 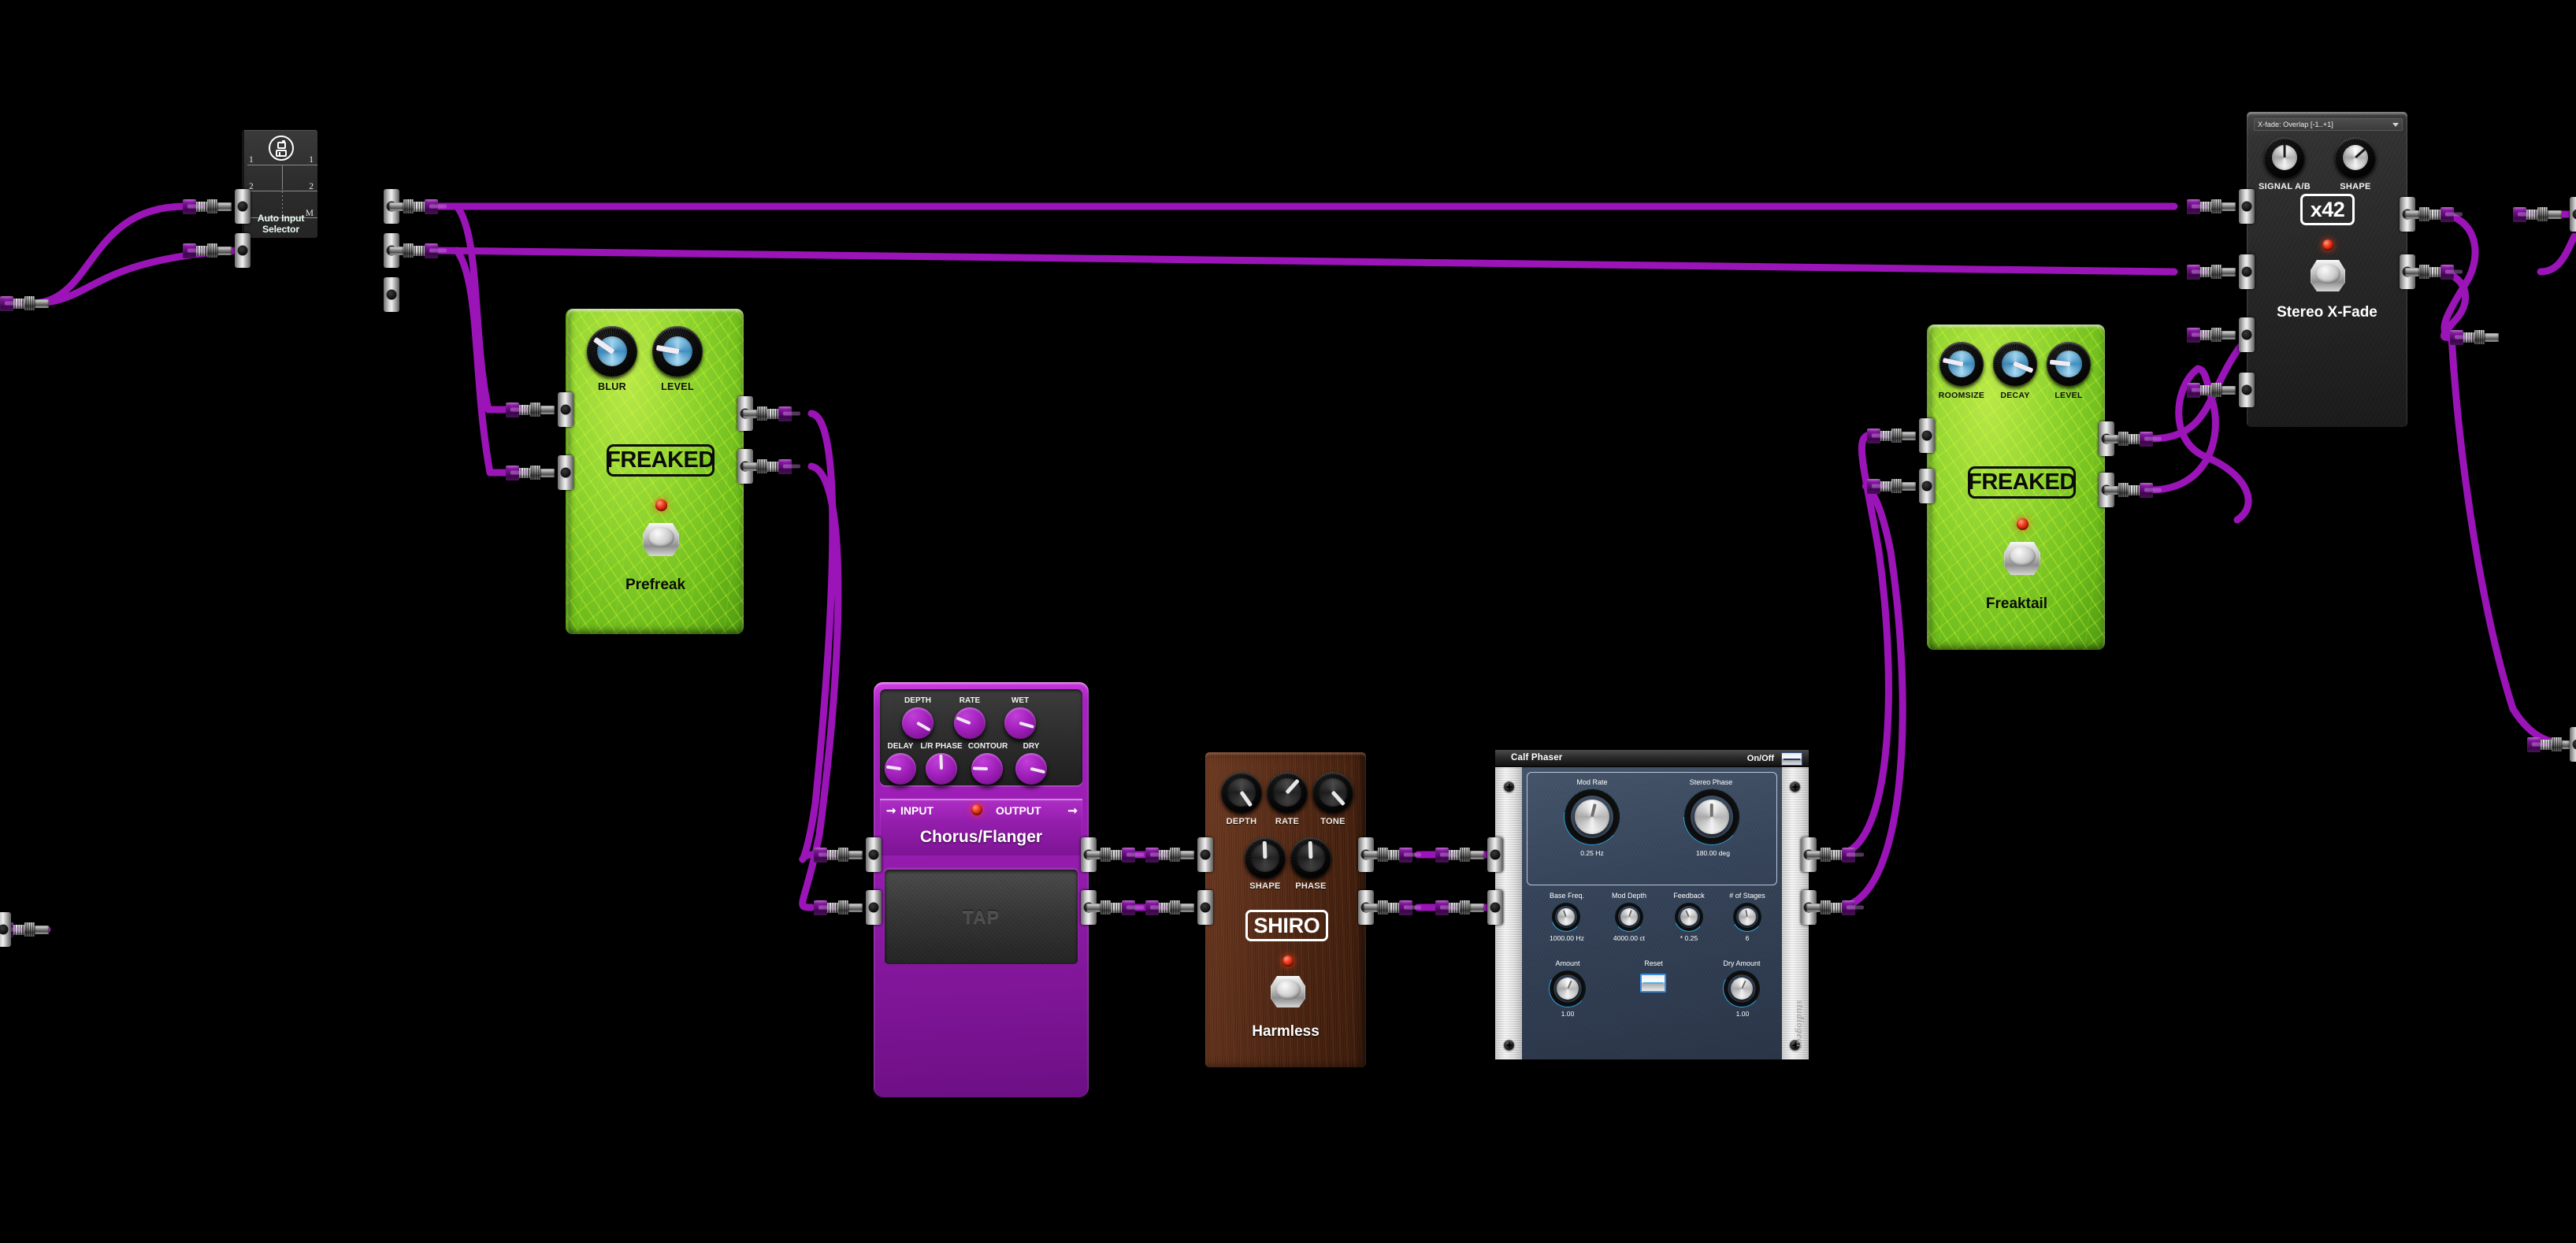 What do you see at coordinates (677, 351) in the screenshot?
I see `prefreak-knob-level` at bounding box center [677, 351].